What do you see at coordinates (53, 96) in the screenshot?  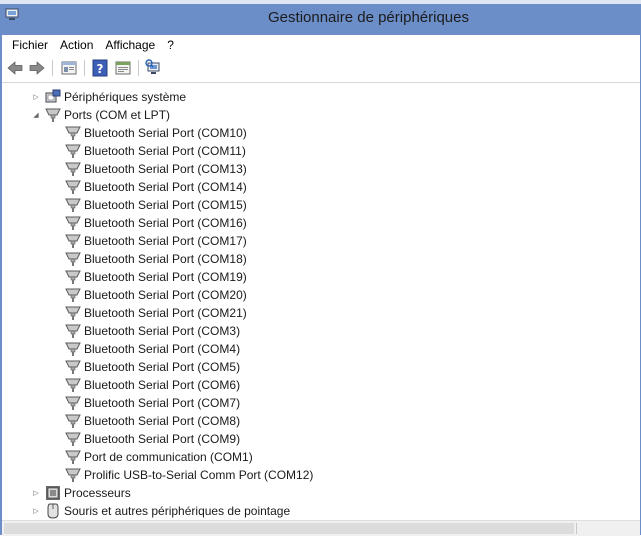 I see `system-devices-icon` at bounding box center [53, 96].